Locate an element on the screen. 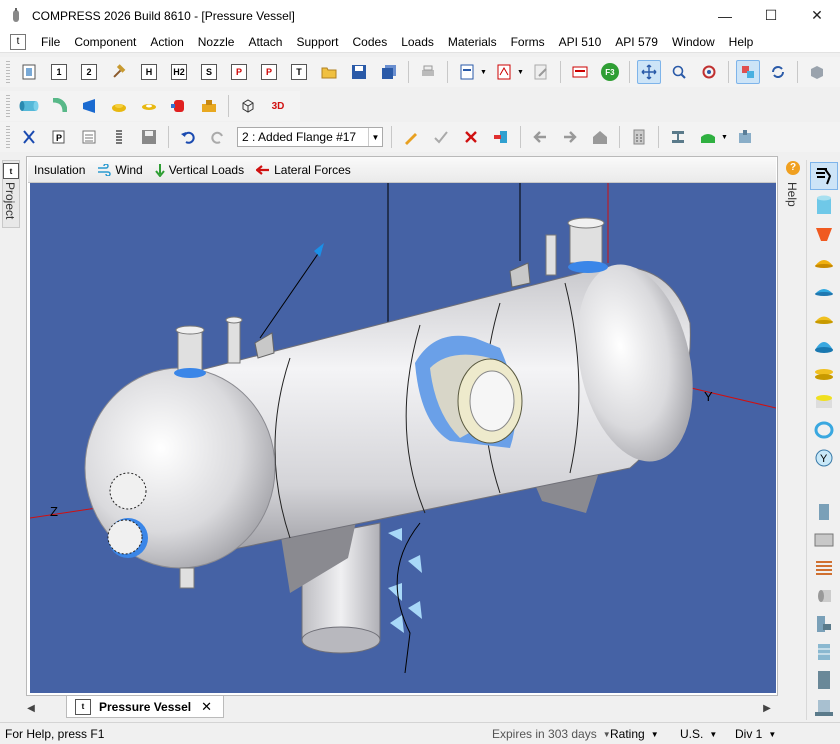  palette-support-button is located at coordinates (824, 624).